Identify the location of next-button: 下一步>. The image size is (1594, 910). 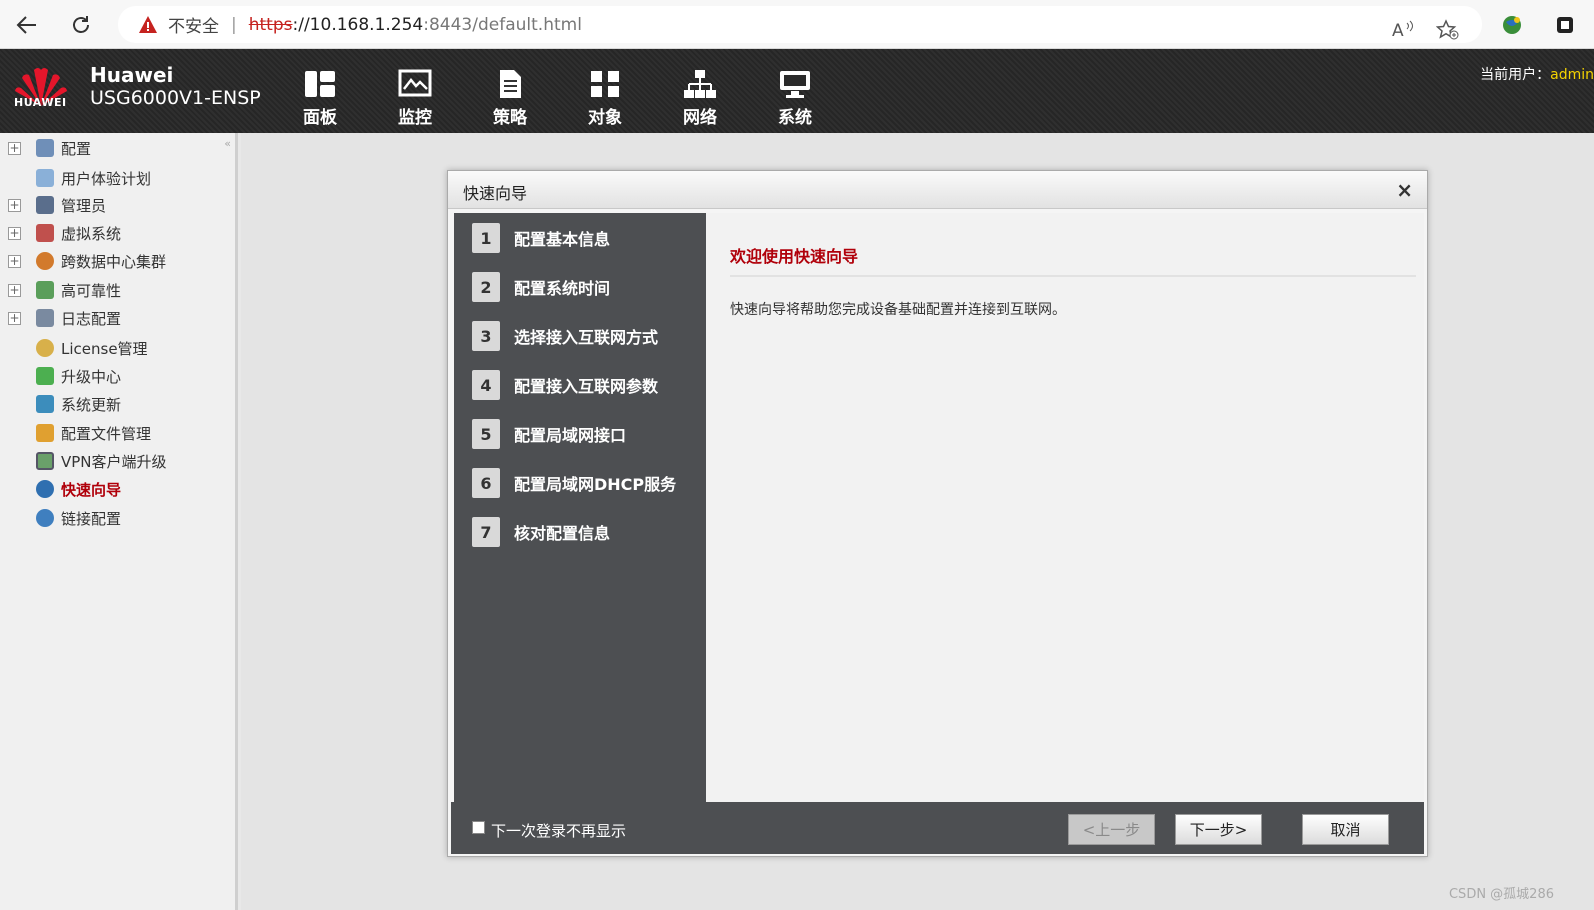
(1218, 829).